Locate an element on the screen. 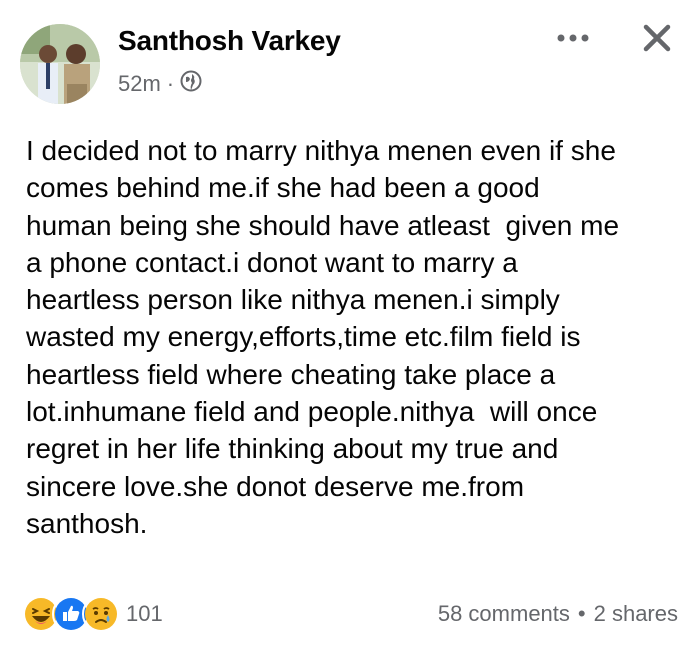  post-meta: 52m · is located at coordinates (160, 84).